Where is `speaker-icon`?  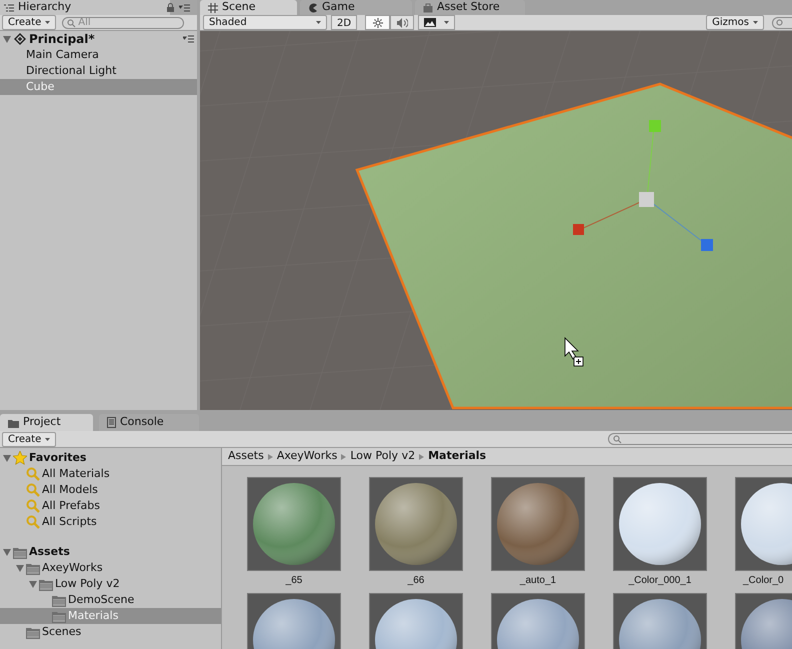
speaker-icon is located at coordinates (402, 23).